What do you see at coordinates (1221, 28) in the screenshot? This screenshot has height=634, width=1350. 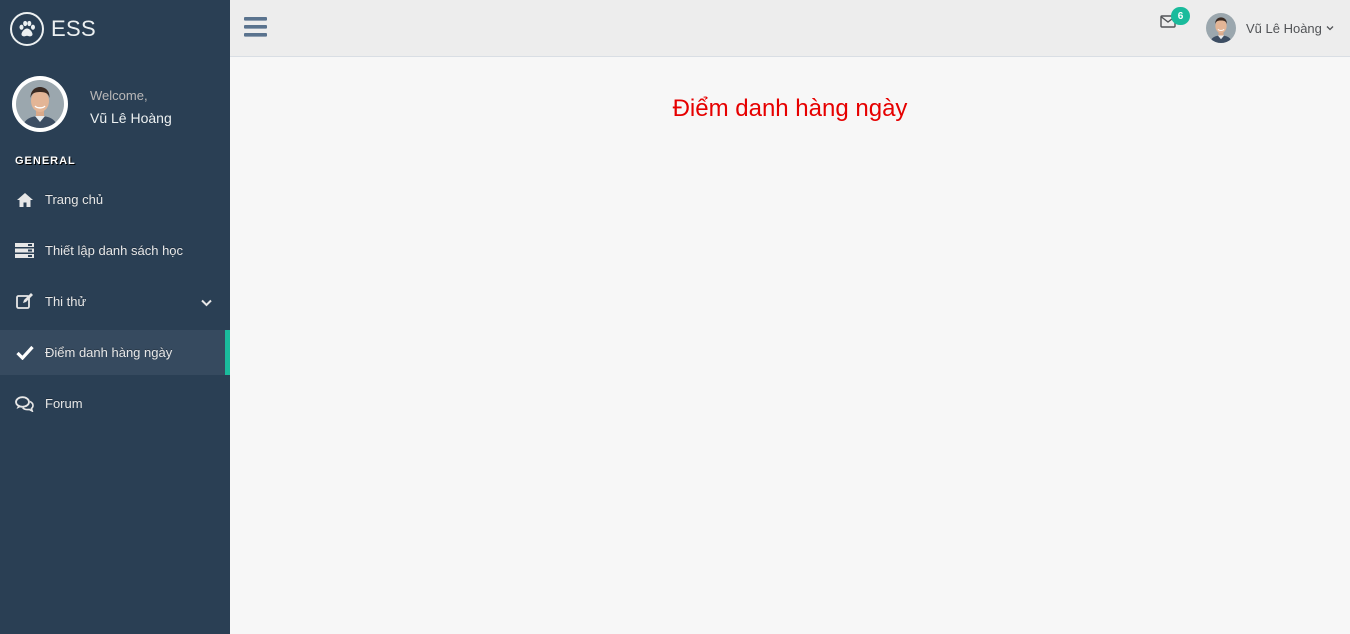 I see `user-avatar` at bounding box center [1221, 28].